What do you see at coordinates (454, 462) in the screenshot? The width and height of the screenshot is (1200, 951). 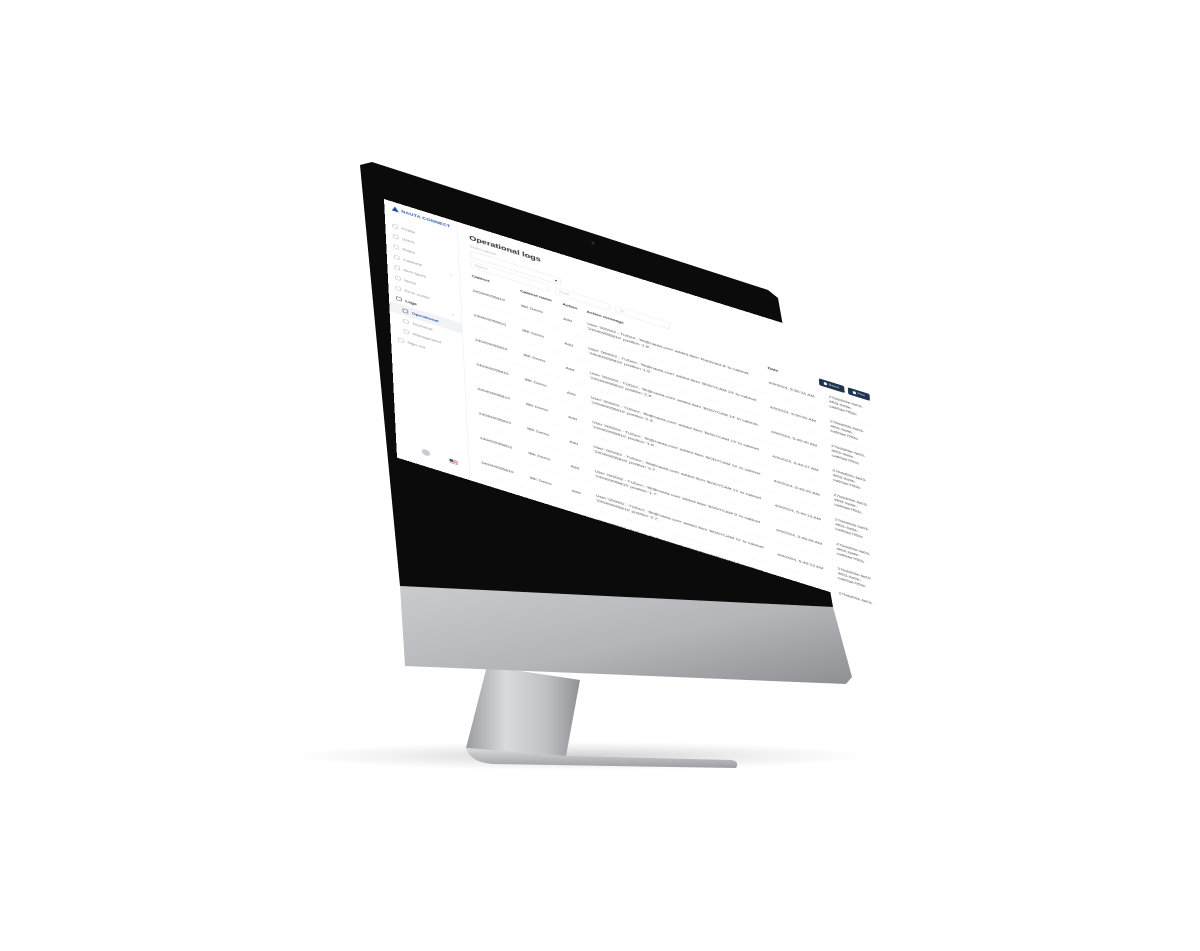 I see `us-flag-icon` at bounding box center [454, 462].